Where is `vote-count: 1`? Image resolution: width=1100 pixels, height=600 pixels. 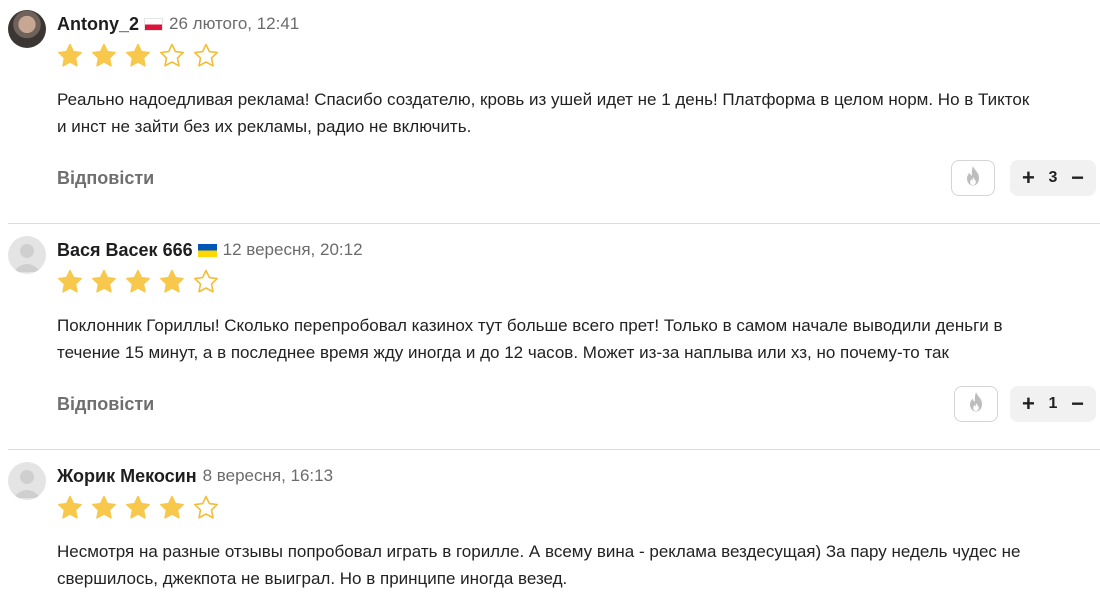 vote-count: 1 is located at coordinates (1053, 403).